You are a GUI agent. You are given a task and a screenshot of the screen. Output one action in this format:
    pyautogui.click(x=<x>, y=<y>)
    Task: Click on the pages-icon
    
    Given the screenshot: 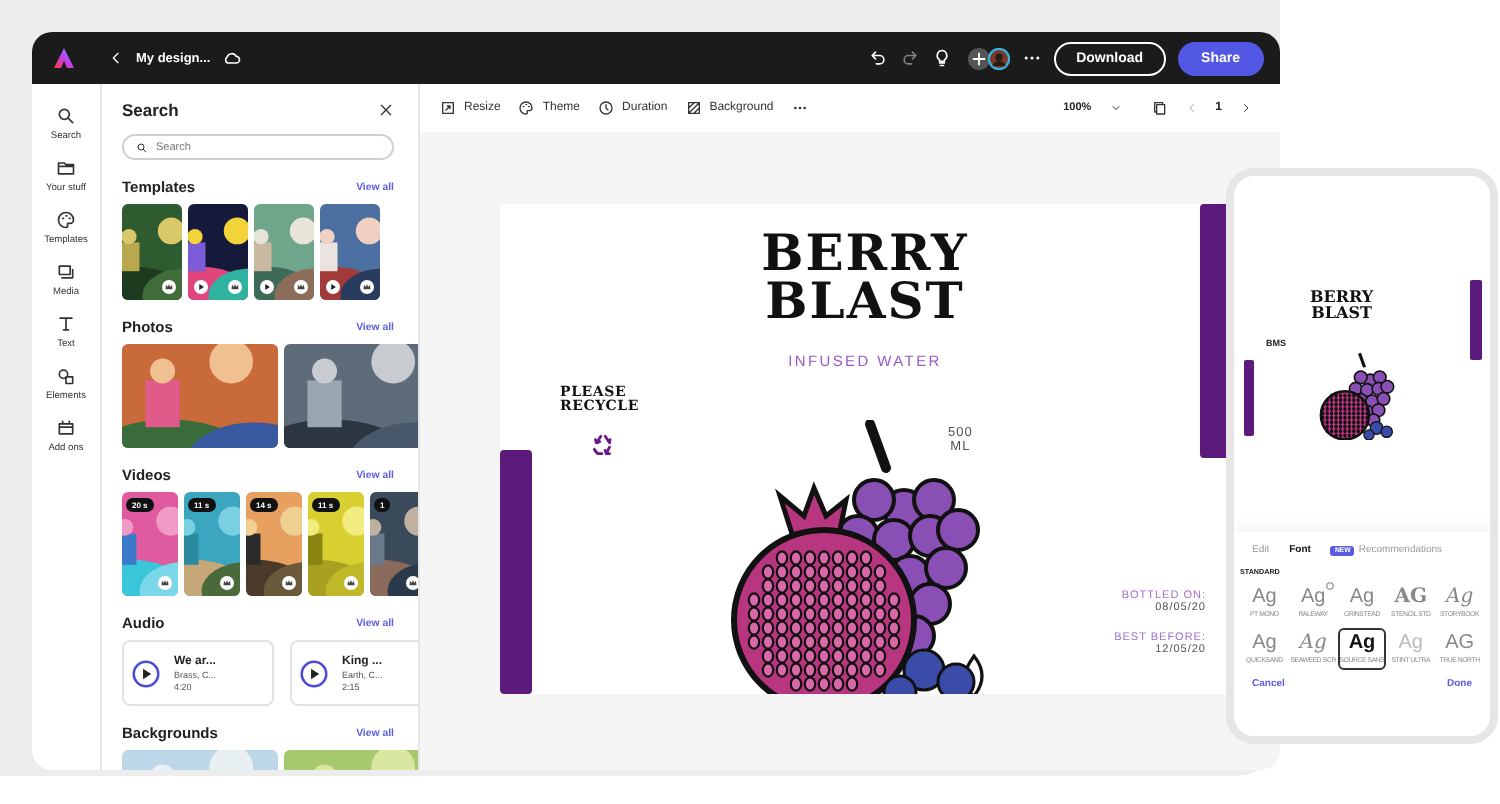 What is the action you would take?
    pyautogui.click(x=1159, y=108)
    